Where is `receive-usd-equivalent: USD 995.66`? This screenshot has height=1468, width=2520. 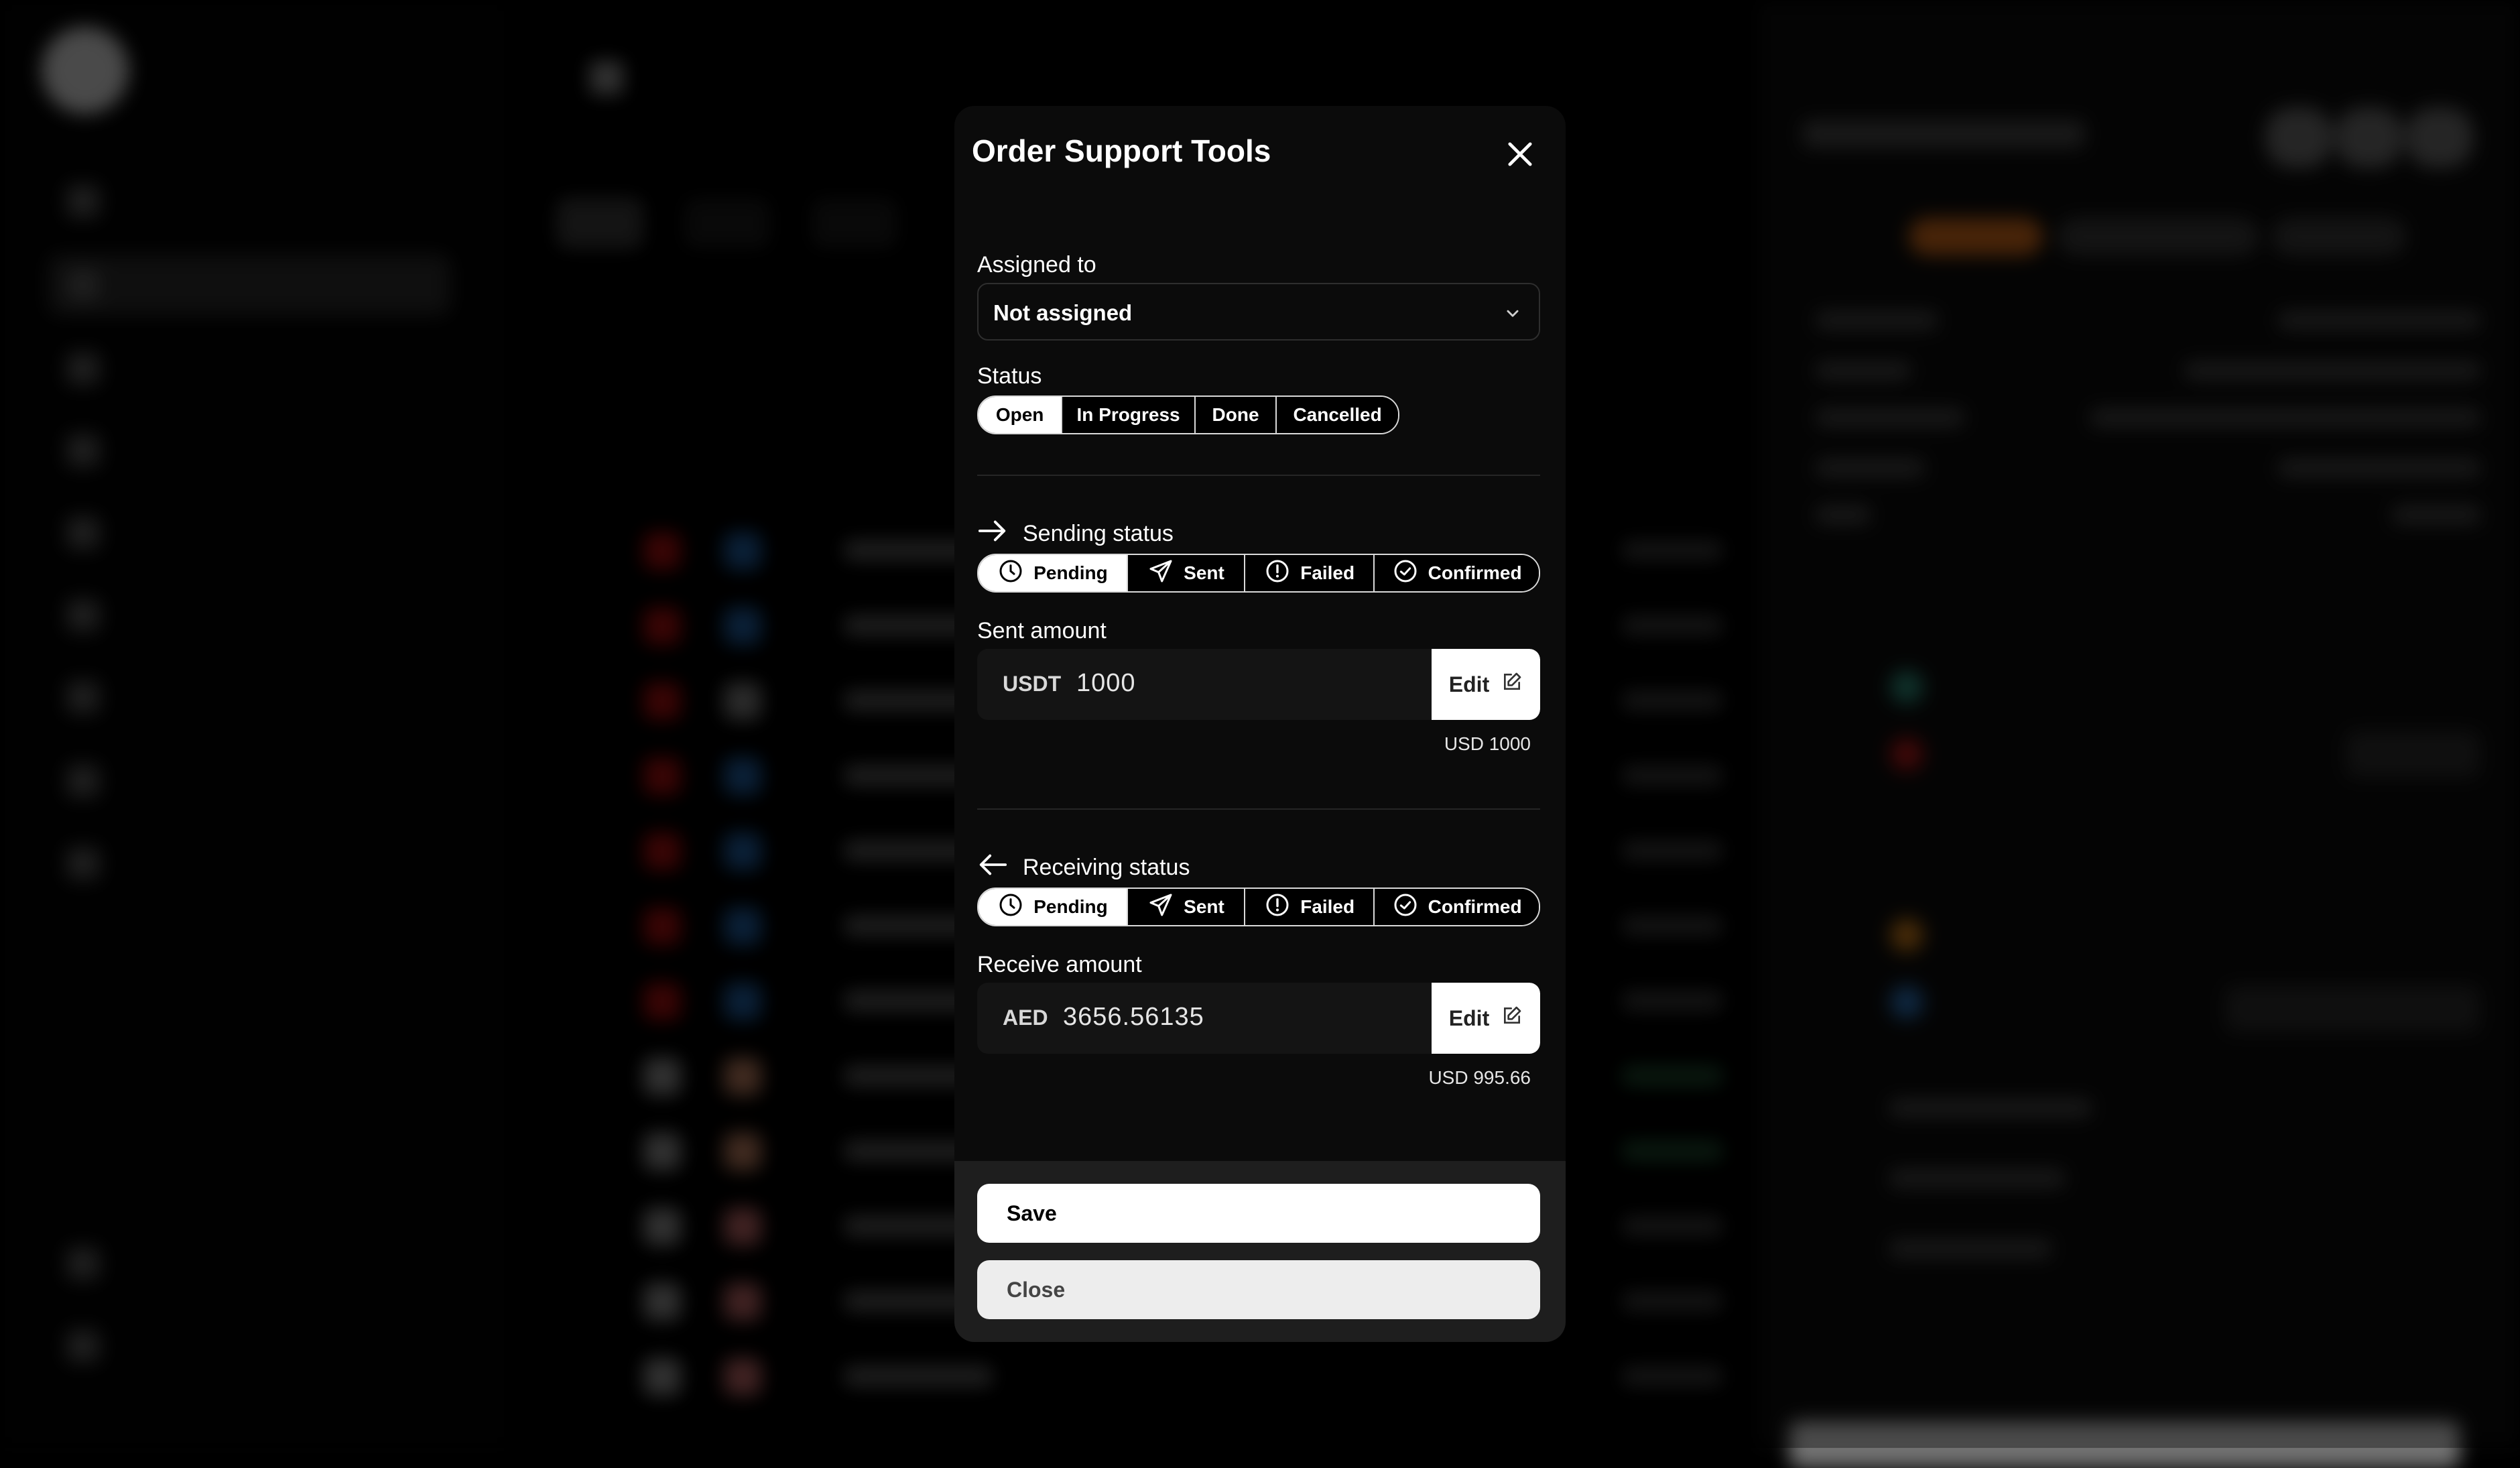
receive-usd-equivalent: USD 995.66 is located at coordinates (1479, 1077).